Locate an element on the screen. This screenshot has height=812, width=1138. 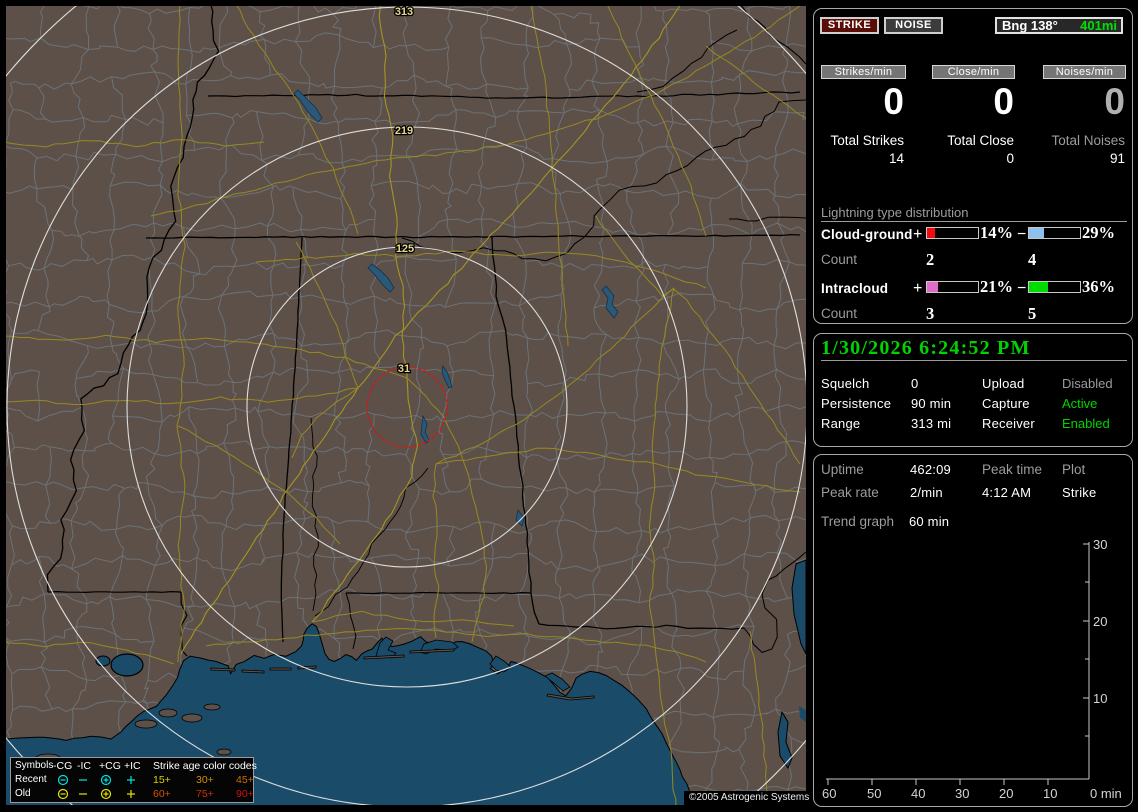
svg-text: 125 is located at coordinates (405, 249).